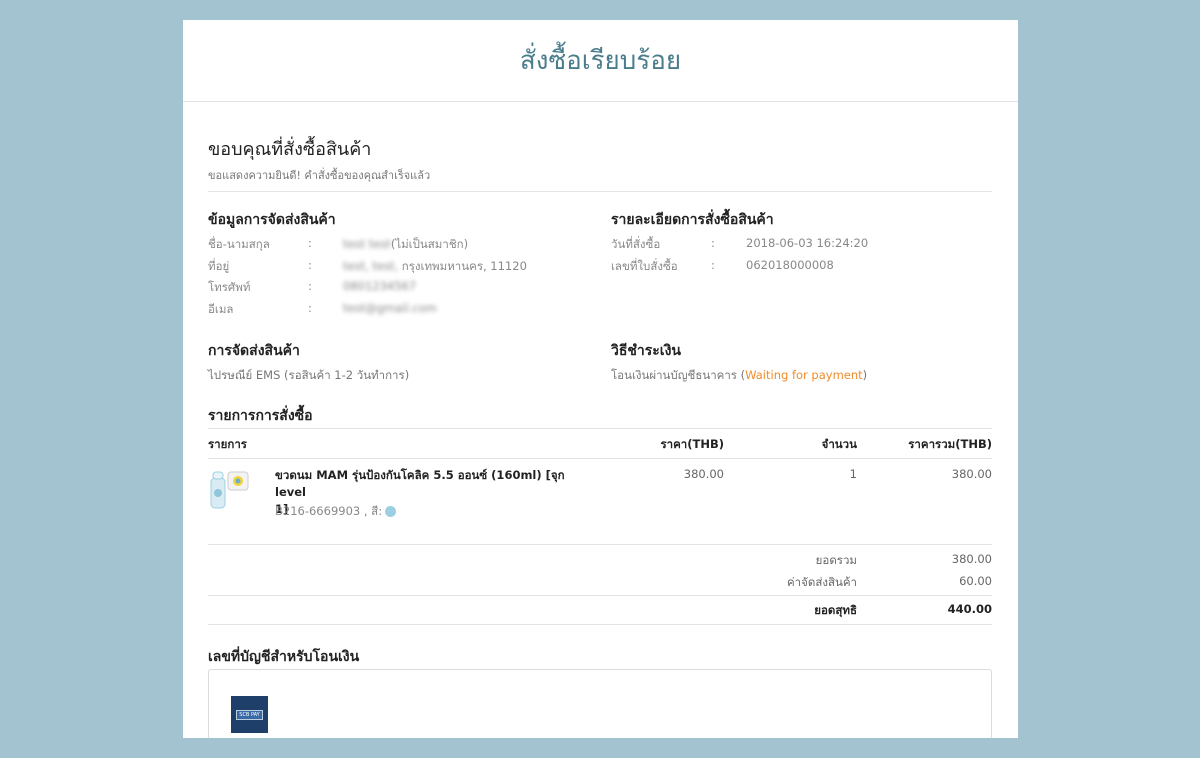  Describe the element at coordinates (227, 444) in the screenshot. I see `col-item: รายการ` at that location.